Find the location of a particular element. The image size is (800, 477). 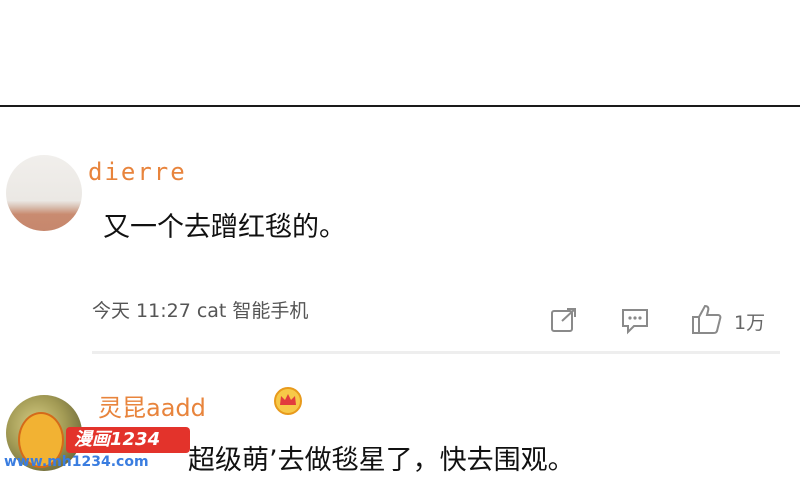

thumbs-up-icon is located at coordinates (707, 321).